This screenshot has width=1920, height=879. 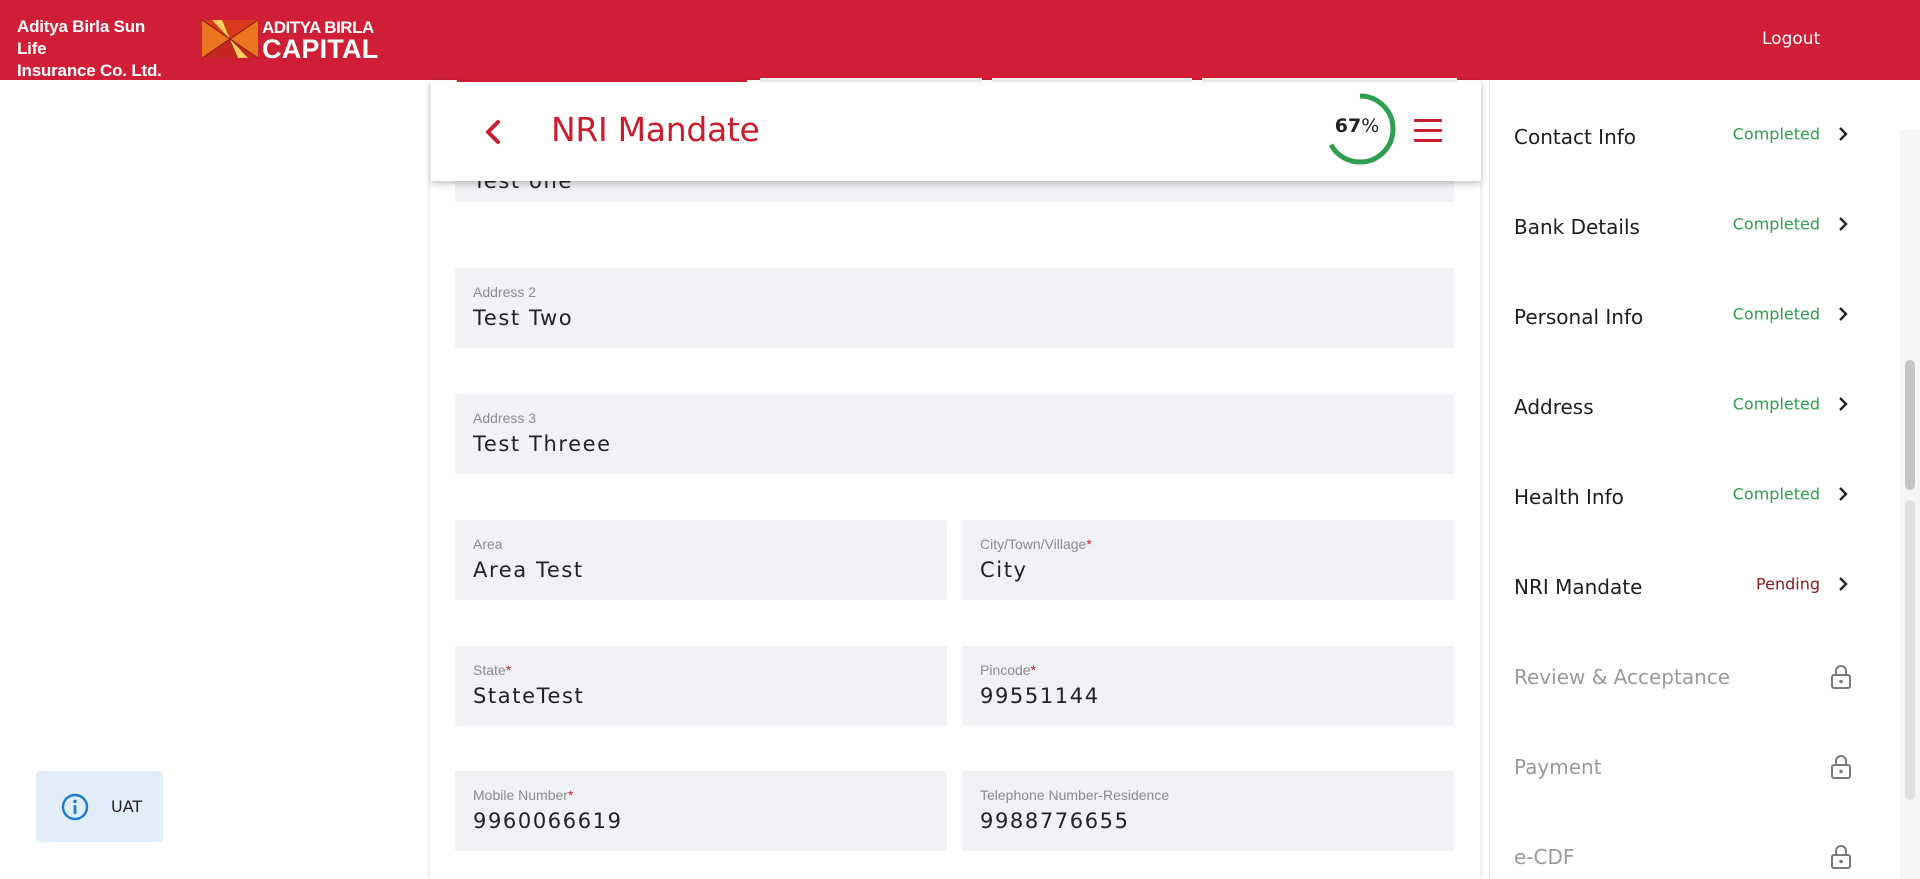 I want to click on step-status: Pending, so click(x=1788, y=584).